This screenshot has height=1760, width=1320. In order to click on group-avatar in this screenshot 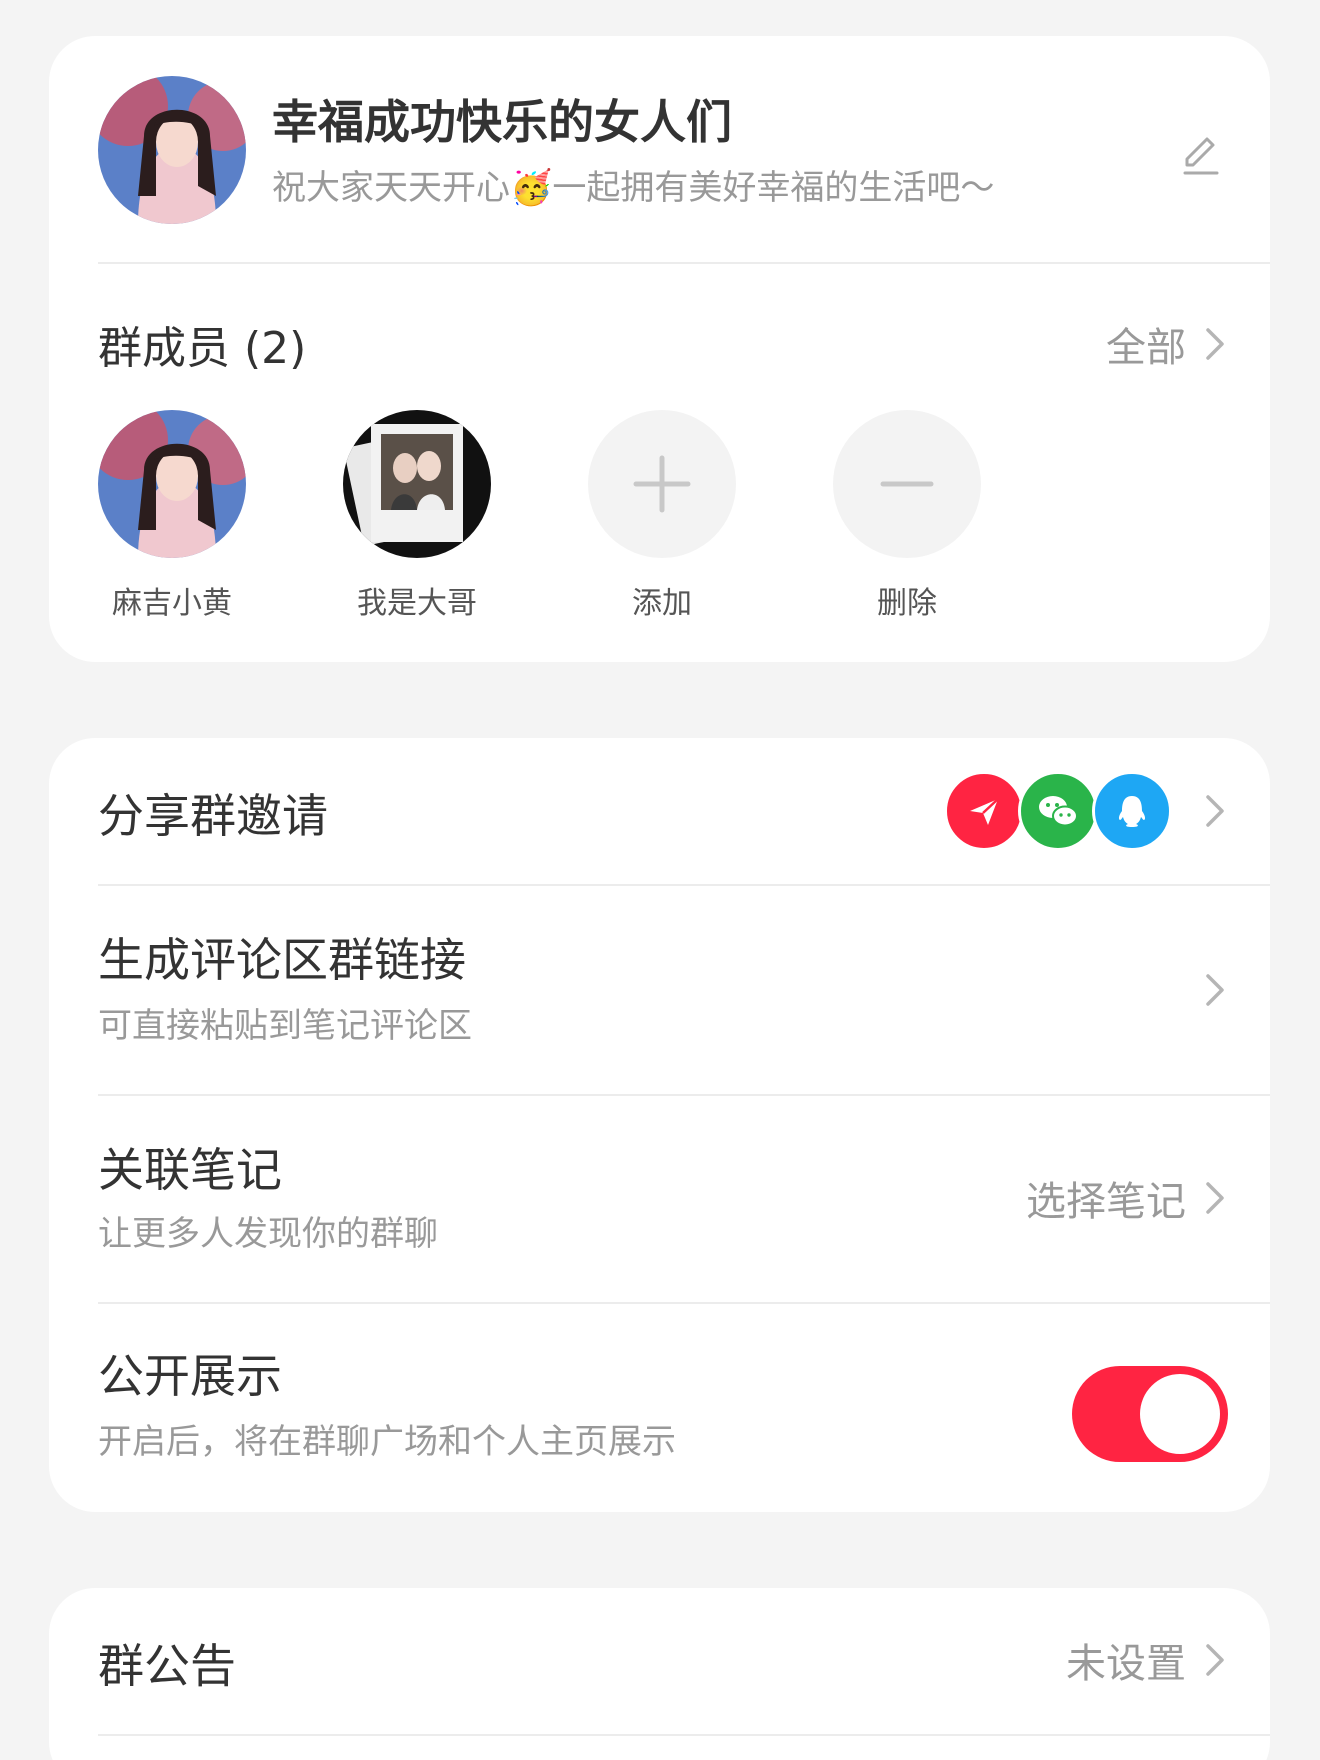, I will do `click(172, 150)`.